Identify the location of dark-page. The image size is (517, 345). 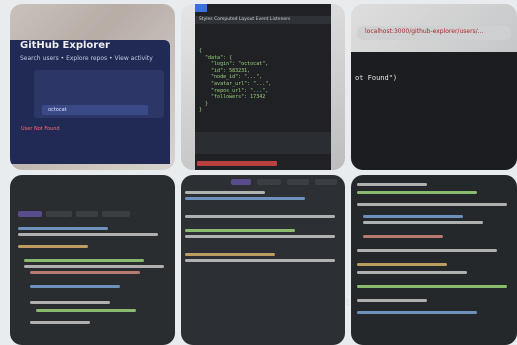
(434, 111).